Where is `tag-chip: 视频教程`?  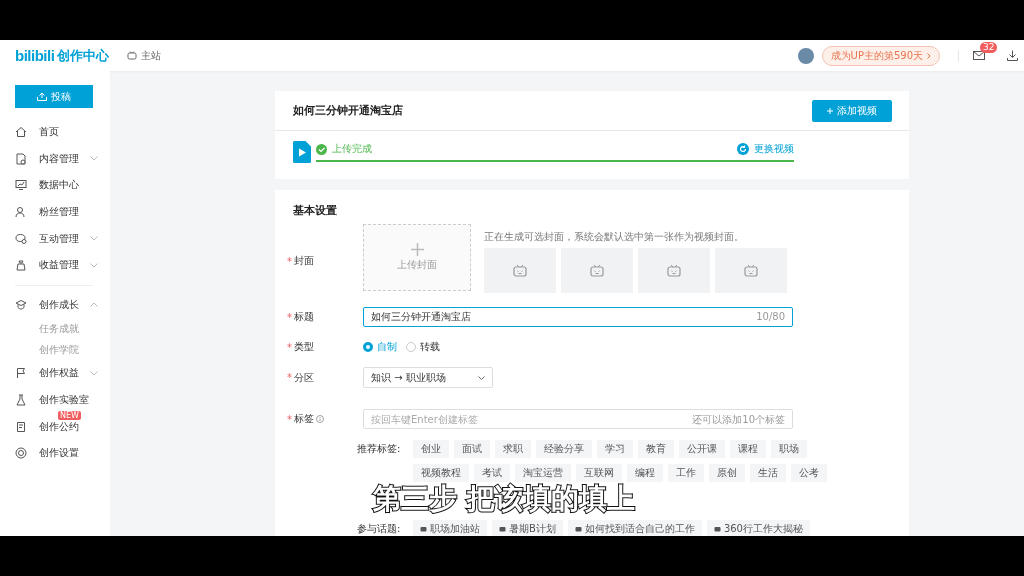 tag-chip: 视频教程 is located at coordinates (441, 473).